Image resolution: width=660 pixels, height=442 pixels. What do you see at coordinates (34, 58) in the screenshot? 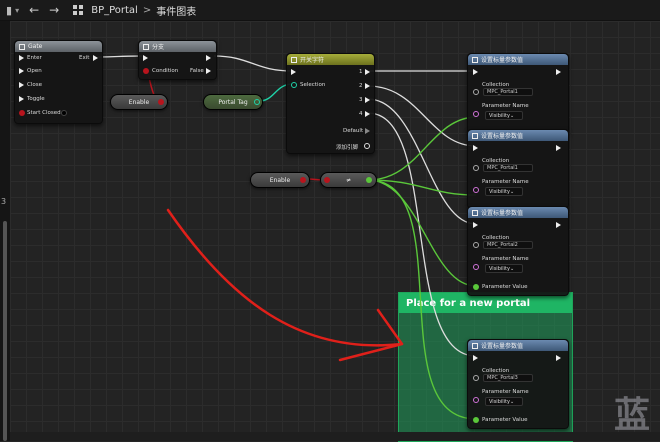
I see `enter-label: Enter` at bounding box center [34, 58].